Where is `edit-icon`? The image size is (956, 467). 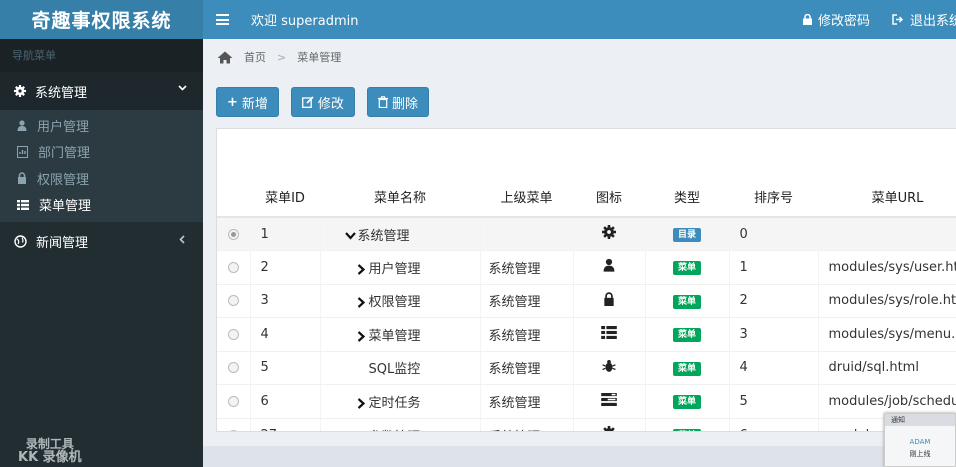
edit-icon is located at coordinates (307, 102).